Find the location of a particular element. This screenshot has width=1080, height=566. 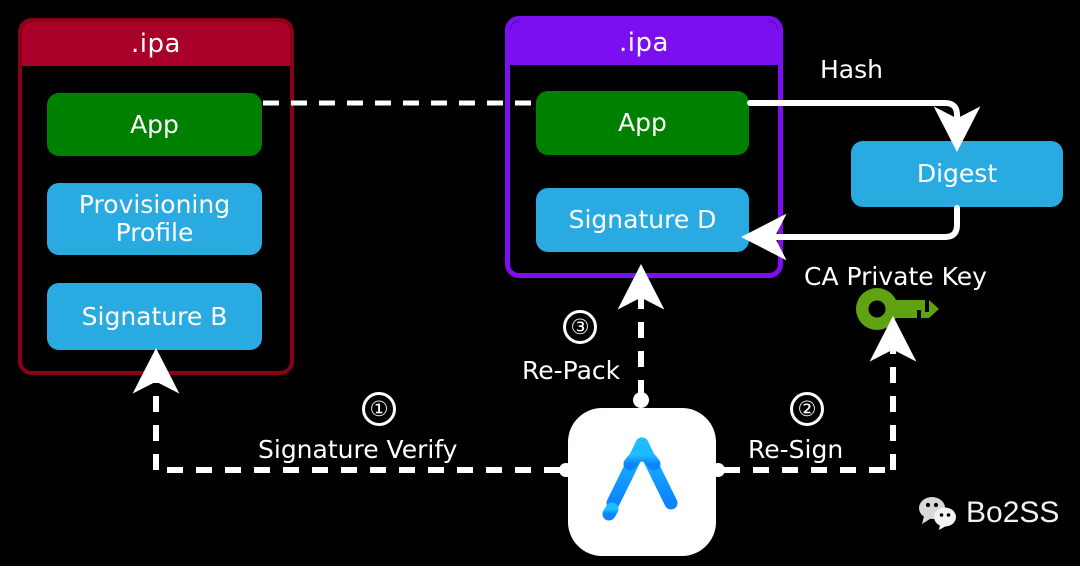

wechat-icon is located at coordinates (937, 513).